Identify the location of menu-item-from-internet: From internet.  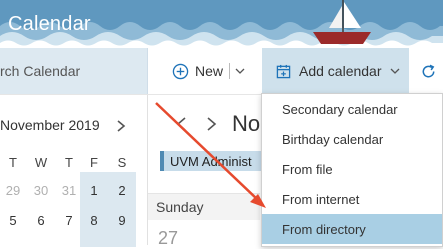
(352, 199).